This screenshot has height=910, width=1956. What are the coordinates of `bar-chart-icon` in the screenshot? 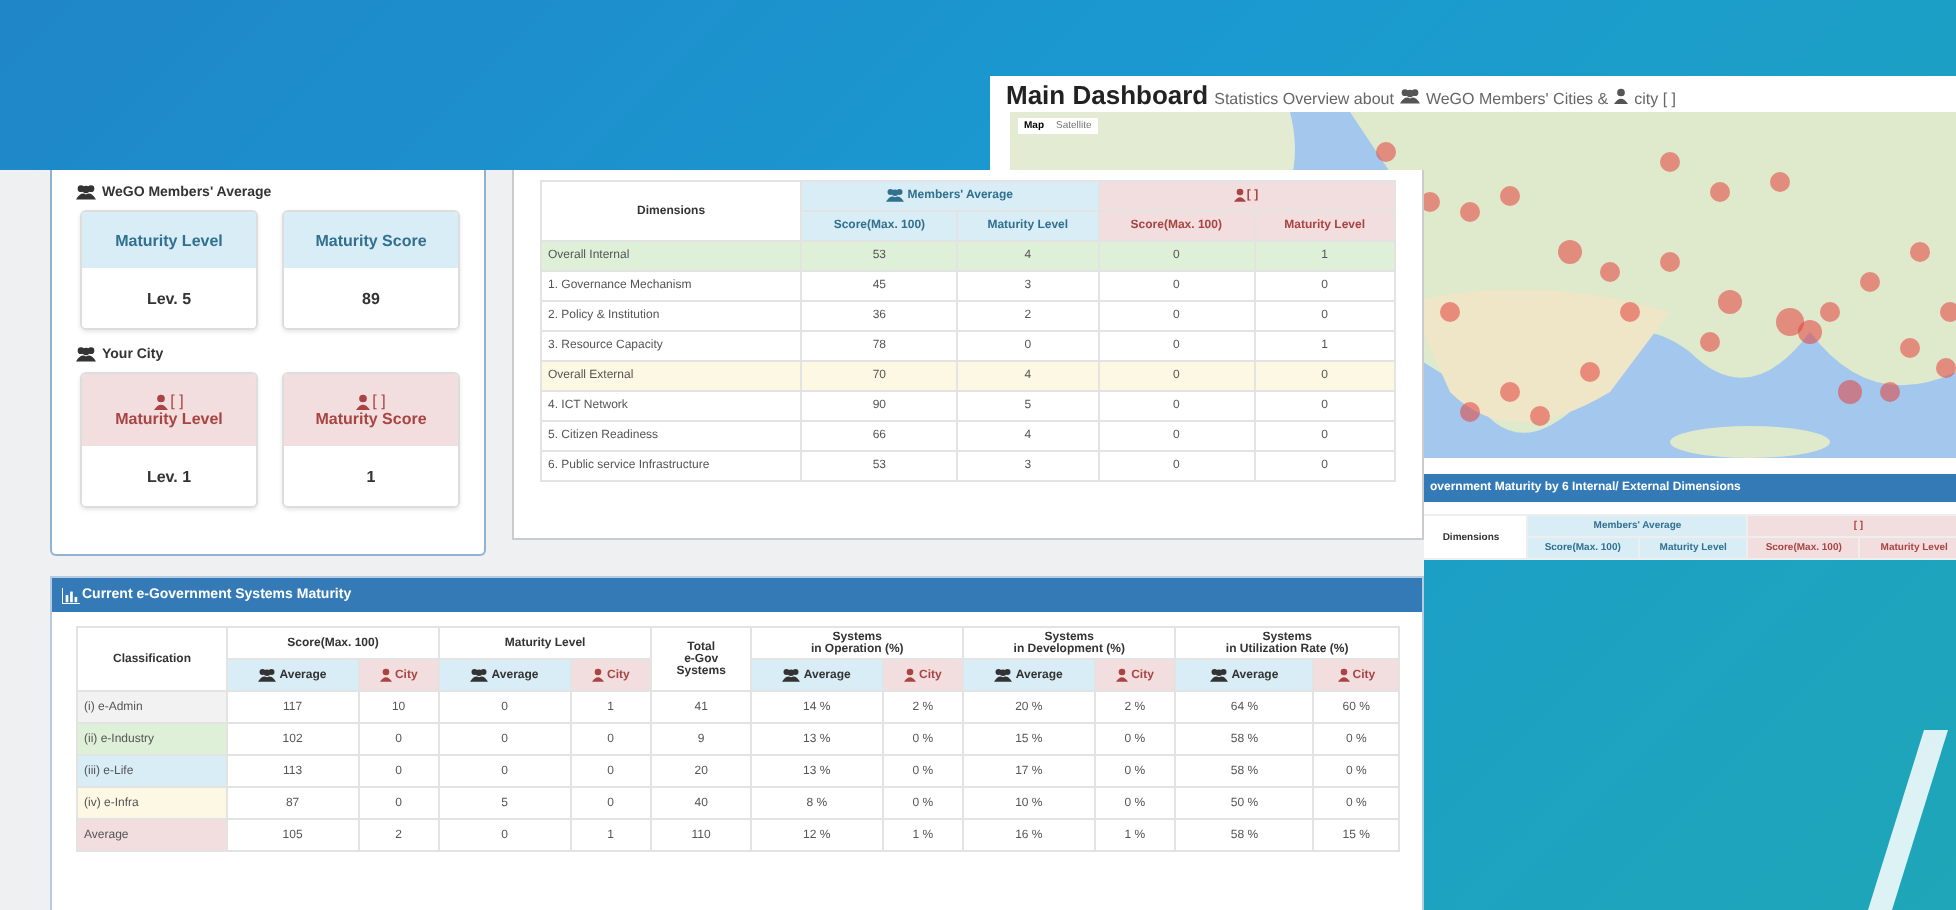 It's located at (71, 595).